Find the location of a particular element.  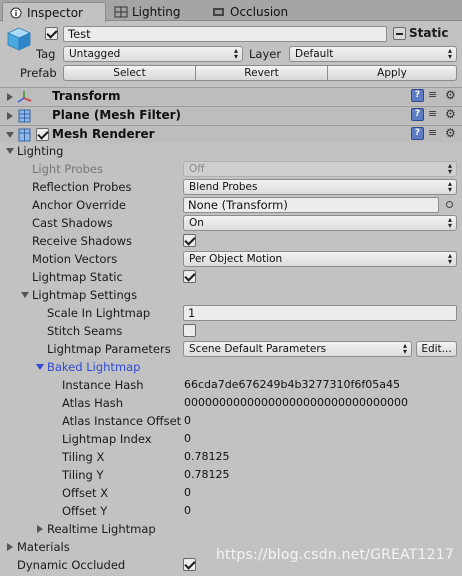

tiling-x-label: Tiling X is located at coordinates (83, 457).